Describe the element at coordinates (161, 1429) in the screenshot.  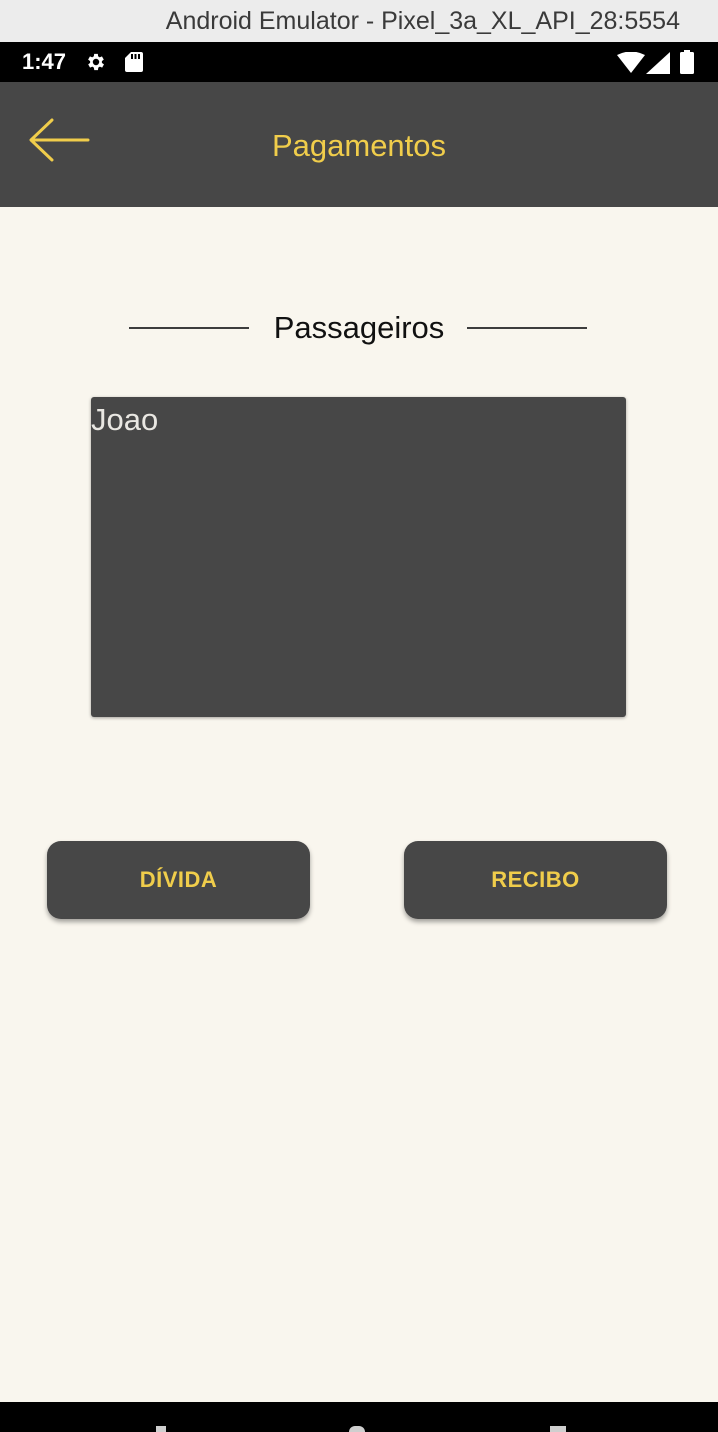
I see `nav-back-icon` at that location.